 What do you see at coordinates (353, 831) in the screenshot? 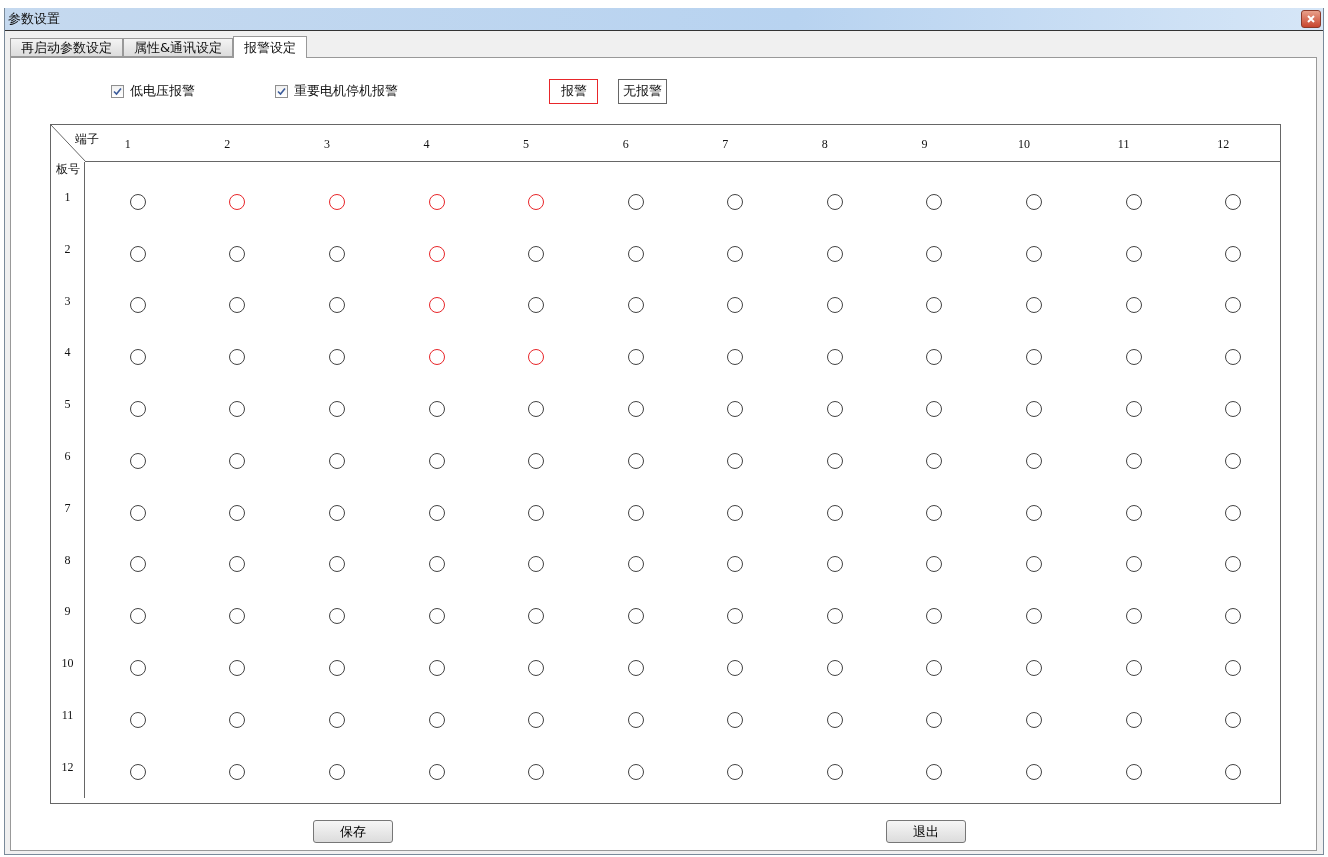
I see `dialog-button: 保存` at bounding box center [353, 831].